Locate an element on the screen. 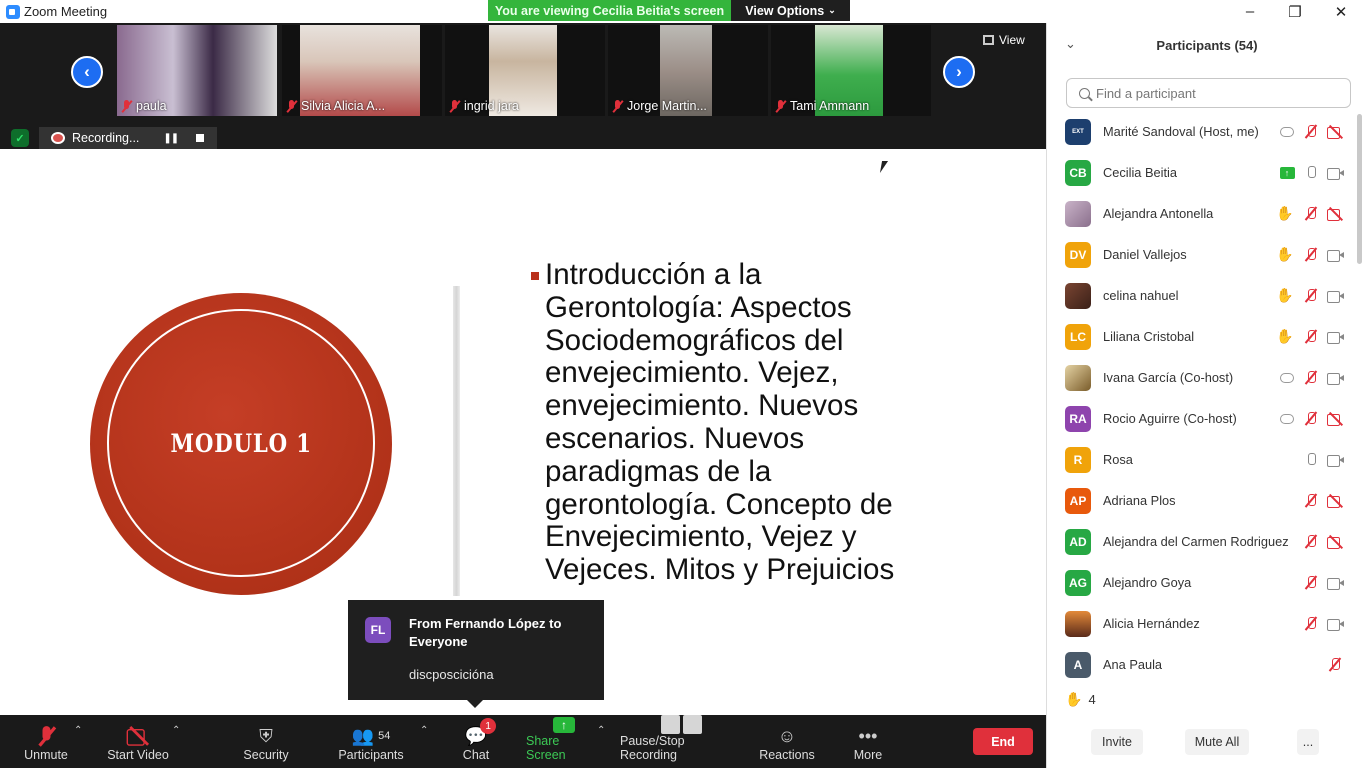 Image resolution: width=1366 pixels, height=768 pixels. participant-row: R Rosa is located at coordinates (1206, 459).